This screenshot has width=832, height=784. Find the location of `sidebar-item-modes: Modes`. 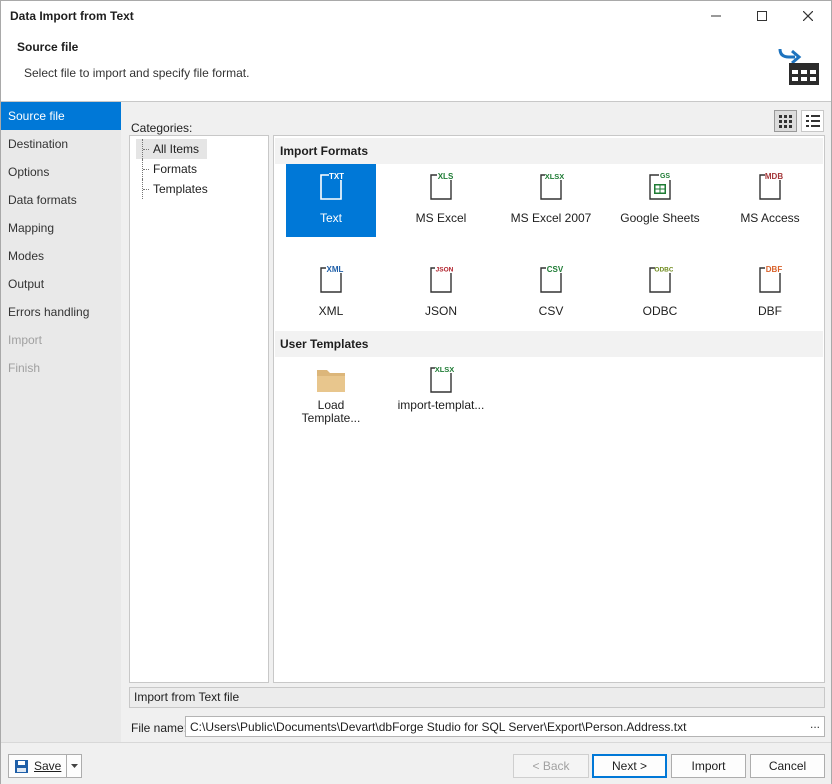

sidebar-item-modes: Modes is located at coordinates (61, 256).